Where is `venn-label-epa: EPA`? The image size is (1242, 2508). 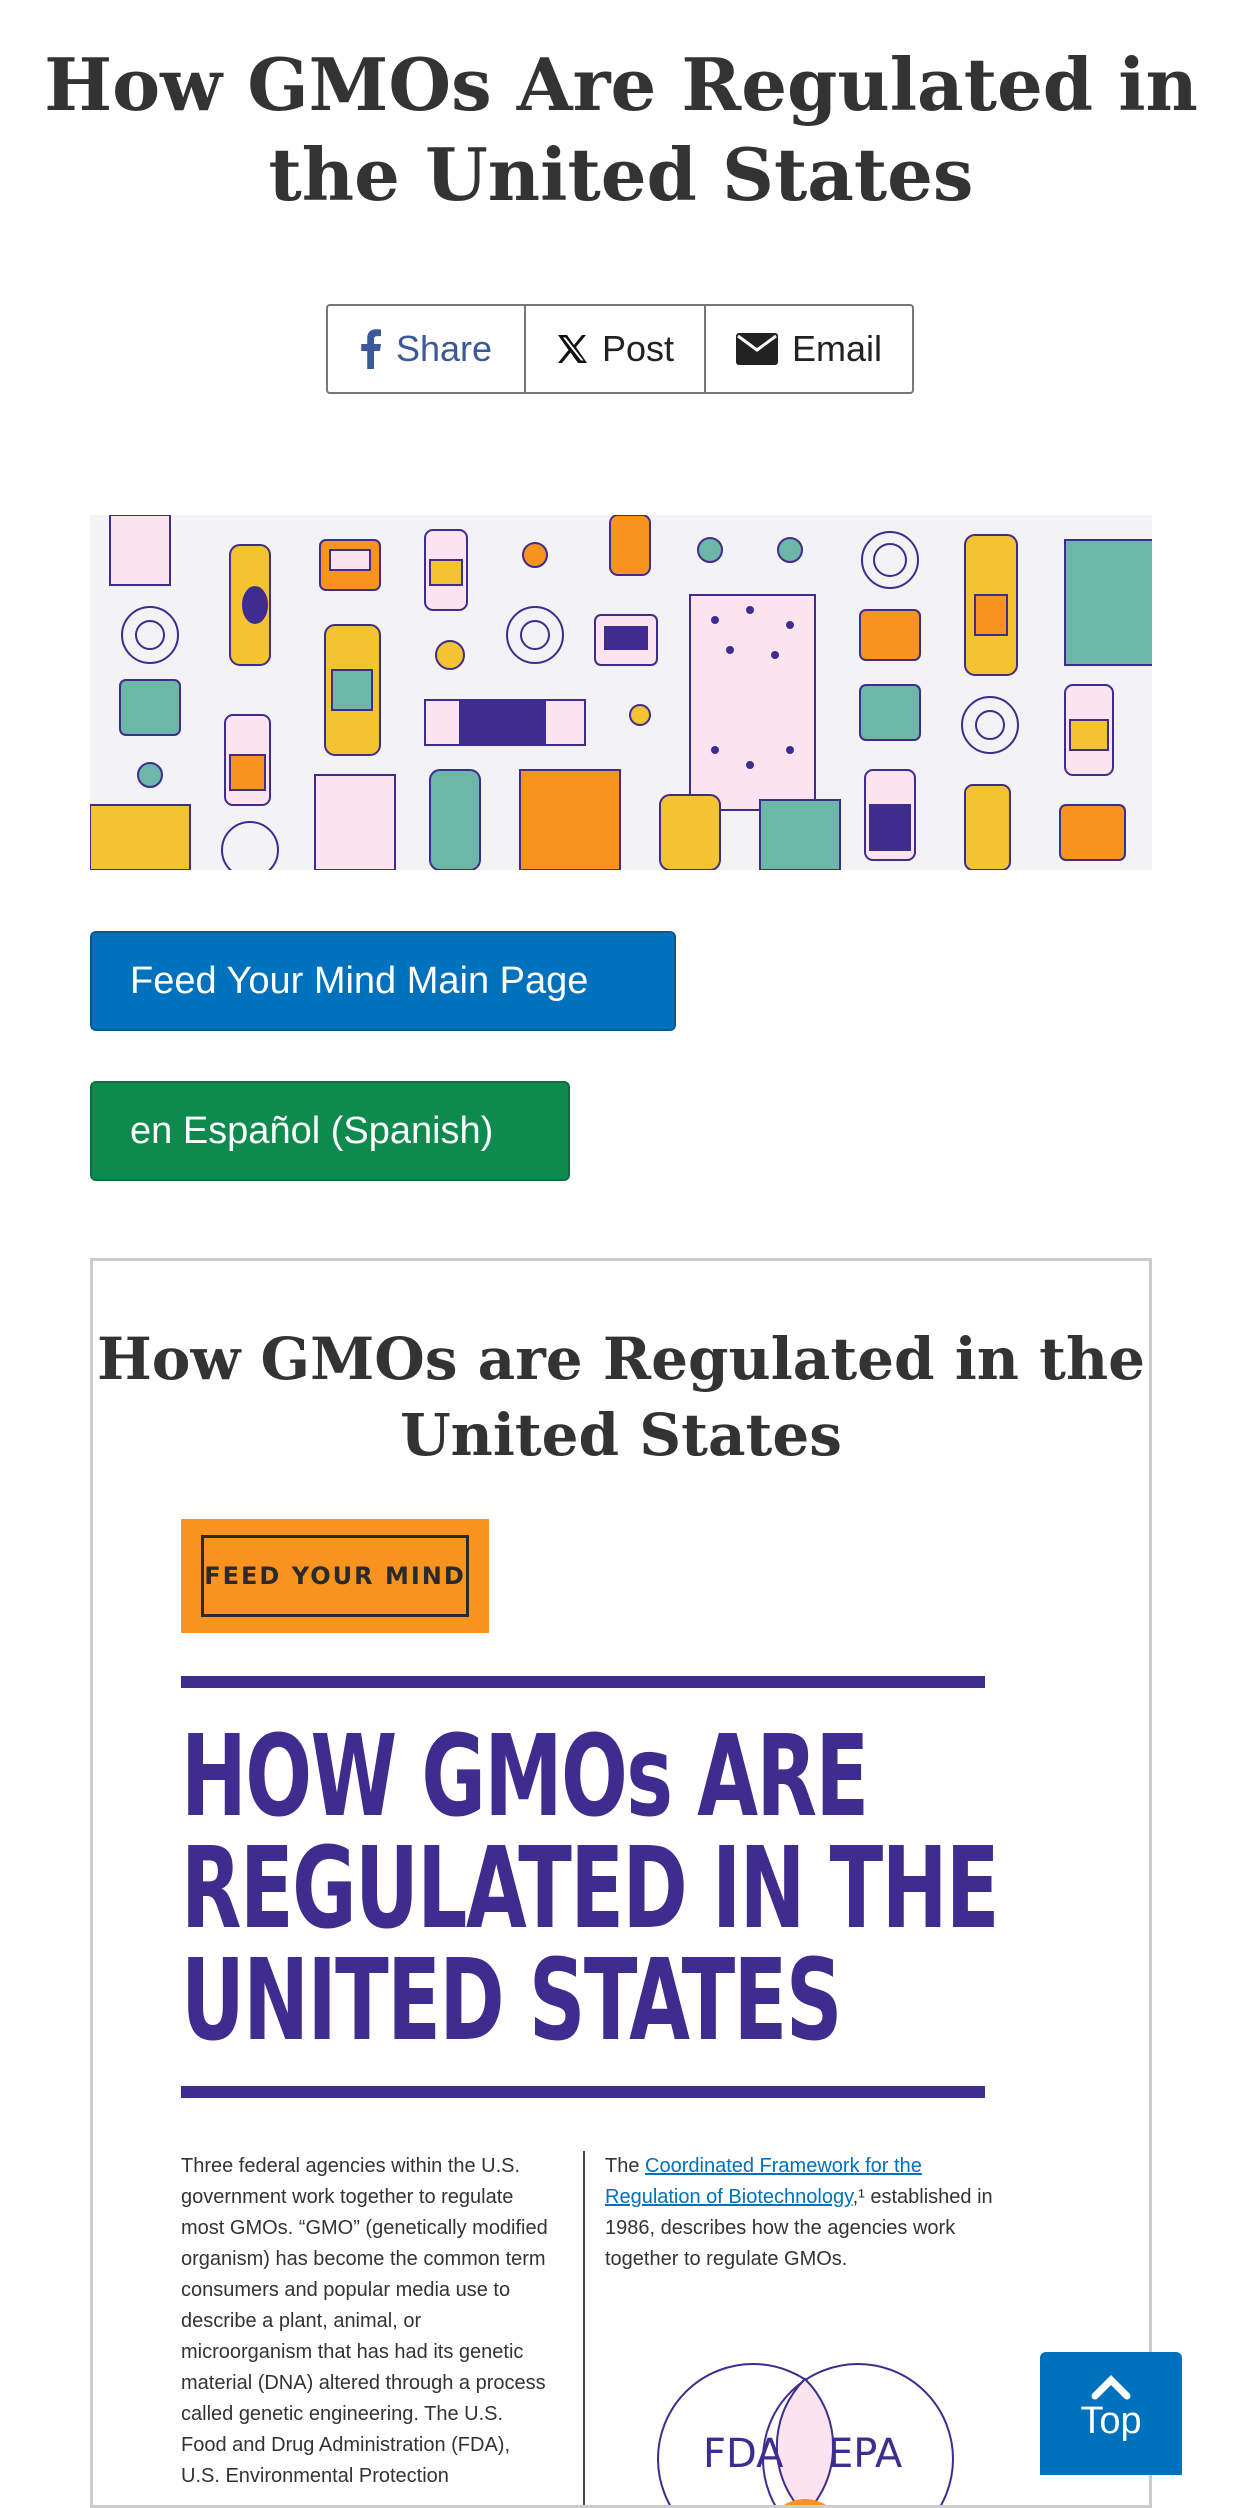 venn-label-epa: EPA is located at coordinates (865, 2454).